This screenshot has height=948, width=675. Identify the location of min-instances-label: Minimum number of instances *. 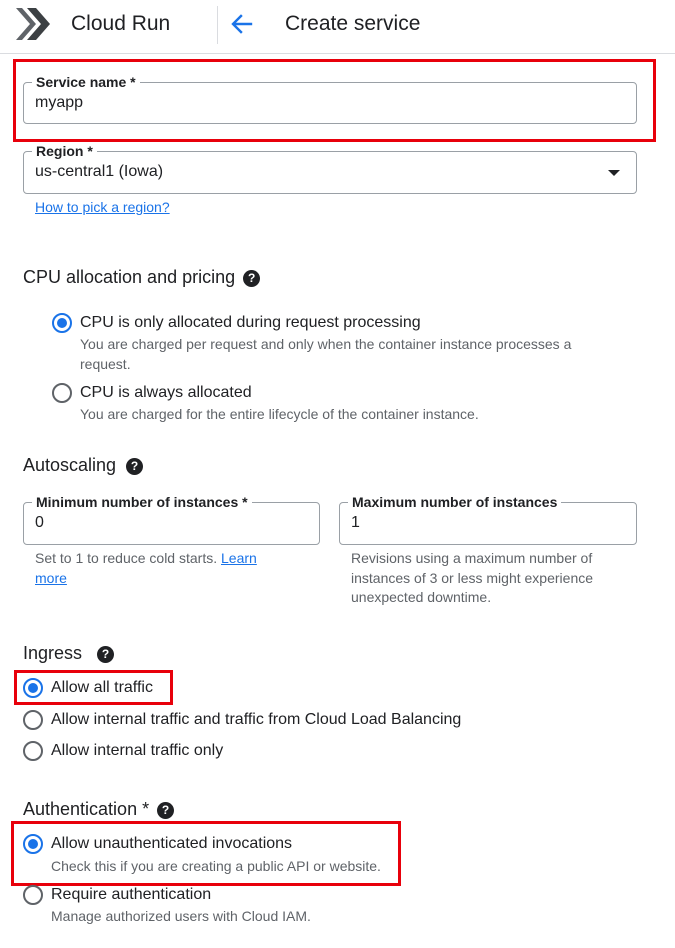
(142, 502).